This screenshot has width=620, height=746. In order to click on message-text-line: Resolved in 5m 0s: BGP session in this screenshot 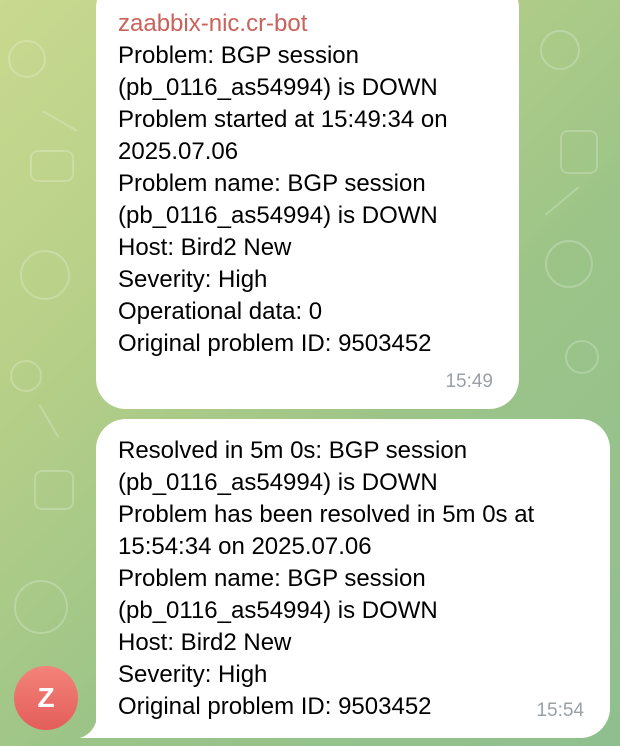, I will do `click(293, 450)`.